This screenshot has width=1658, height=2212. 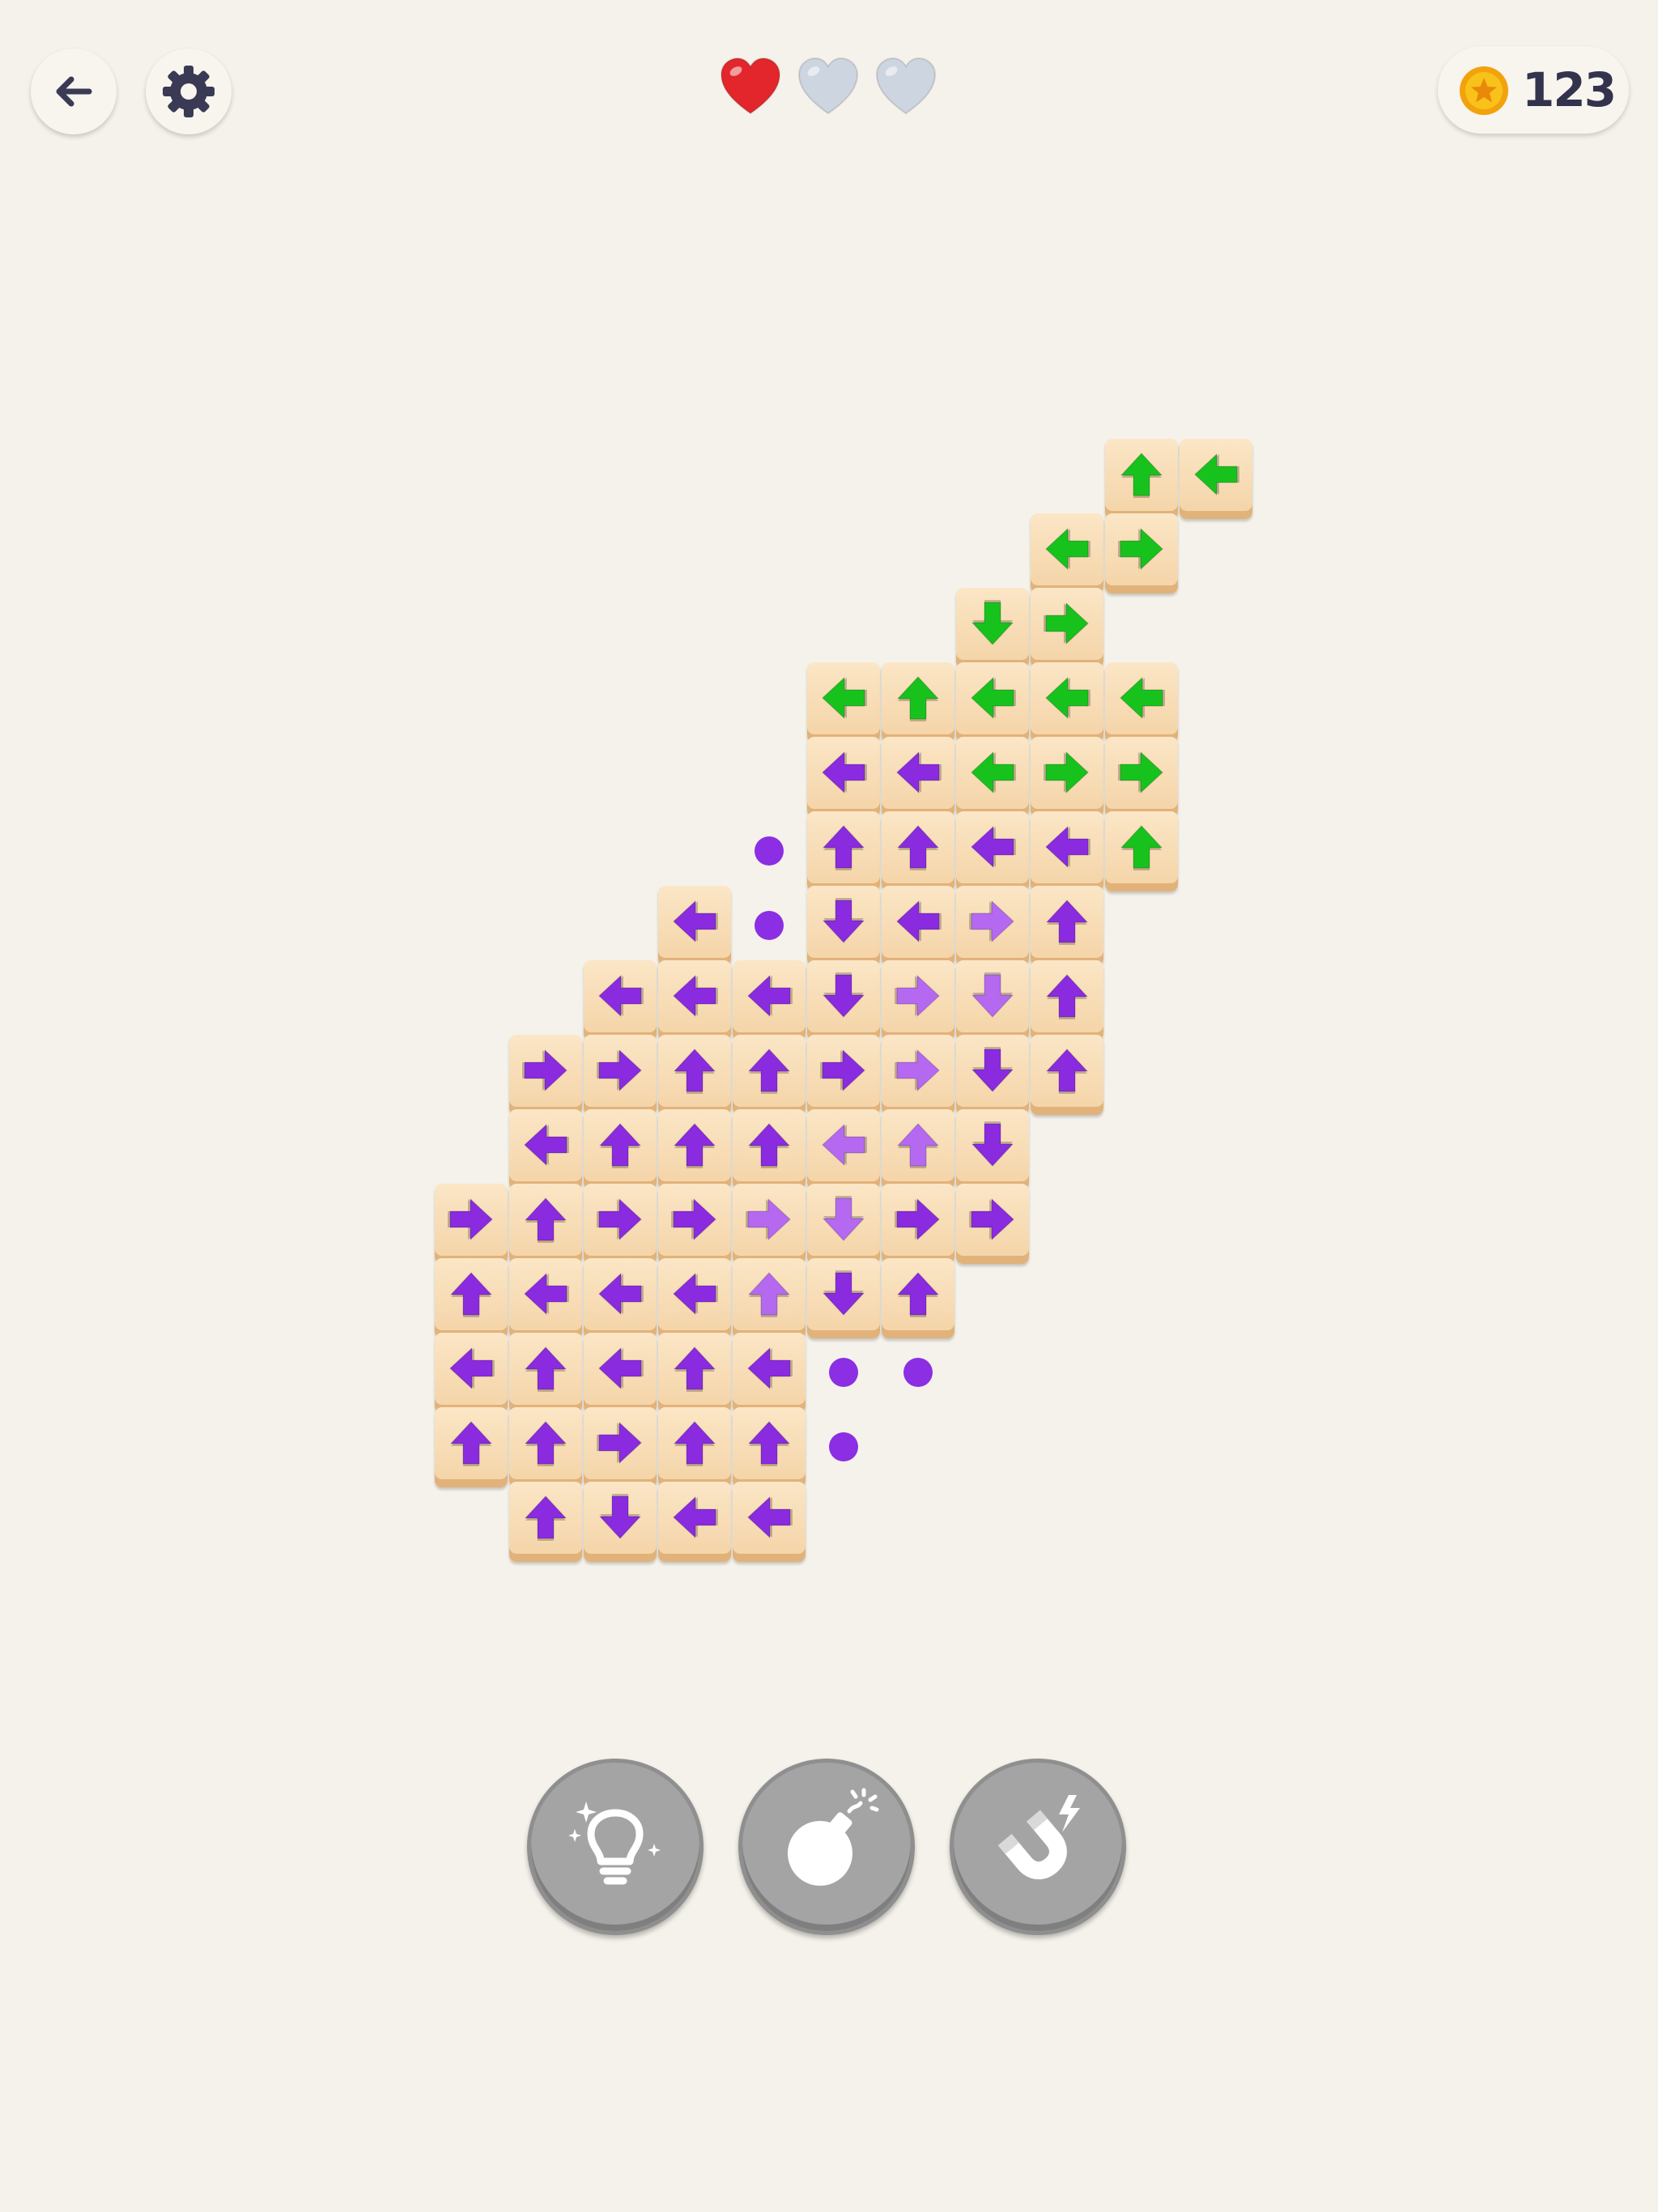 What do you see at coordinates (1038, 1847) in the screenshot?
I see `magnet-button` at bounding box center [1038, 1847].